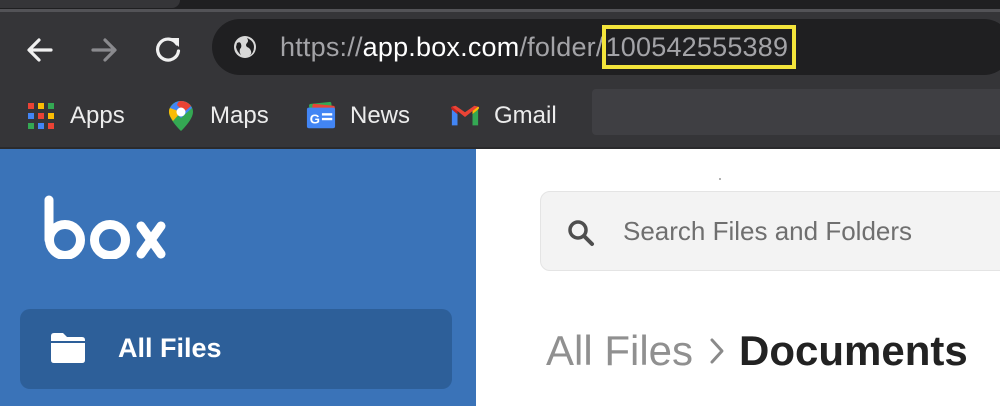 The height and width of the screenshot is (406, 1000). What do you see at coordinates (170, 348) in the screenshot?
I see `sidebar-item-label: All Files` at bounding box center [170, 348].